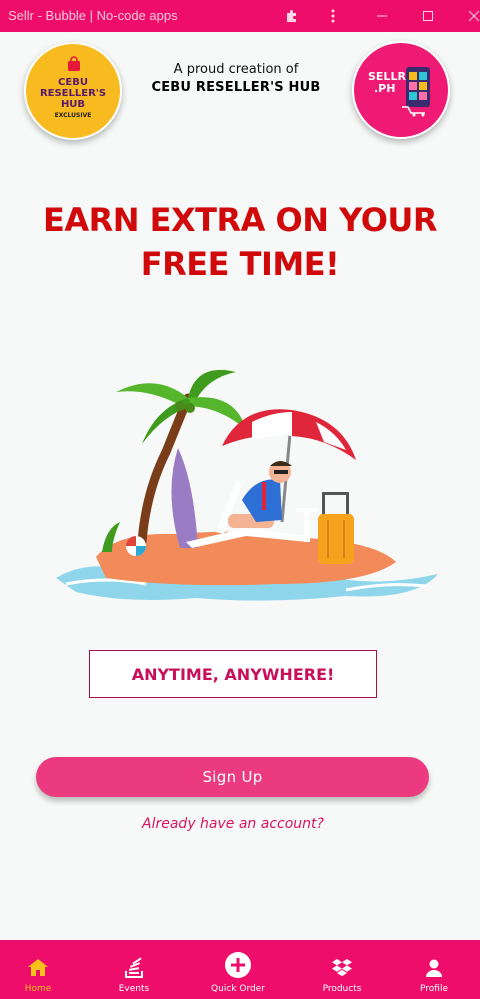 Image resolution: width=480 pixels, height=999 pixels. I want to click on logo-line-1: CEBU, so click(73, 82).